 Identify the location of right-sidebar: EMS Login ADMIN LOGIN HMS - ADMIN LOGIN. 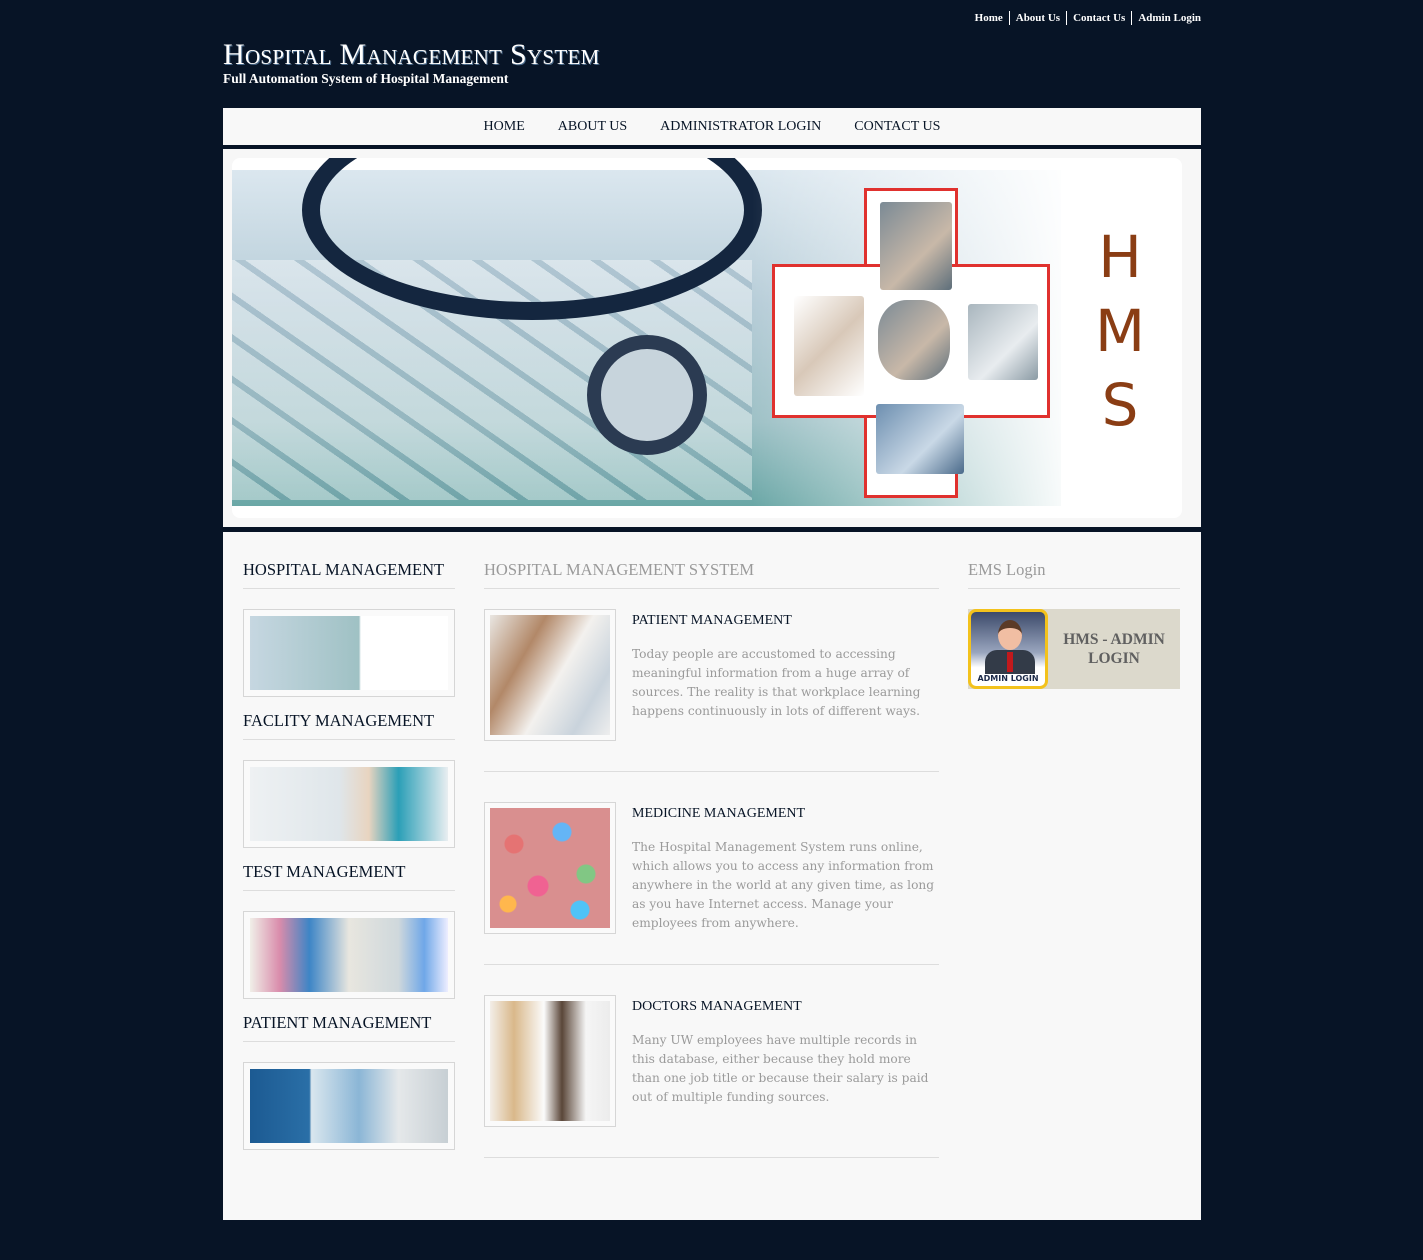
(1074, 624).